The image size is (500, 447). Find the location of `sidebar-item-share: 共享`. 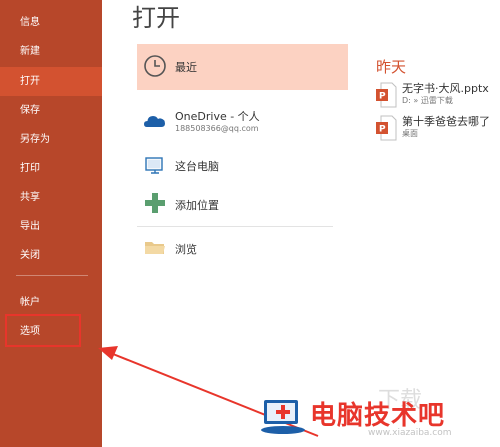

sidebar-item-share: 共享 is located at coordinates (51, 197).